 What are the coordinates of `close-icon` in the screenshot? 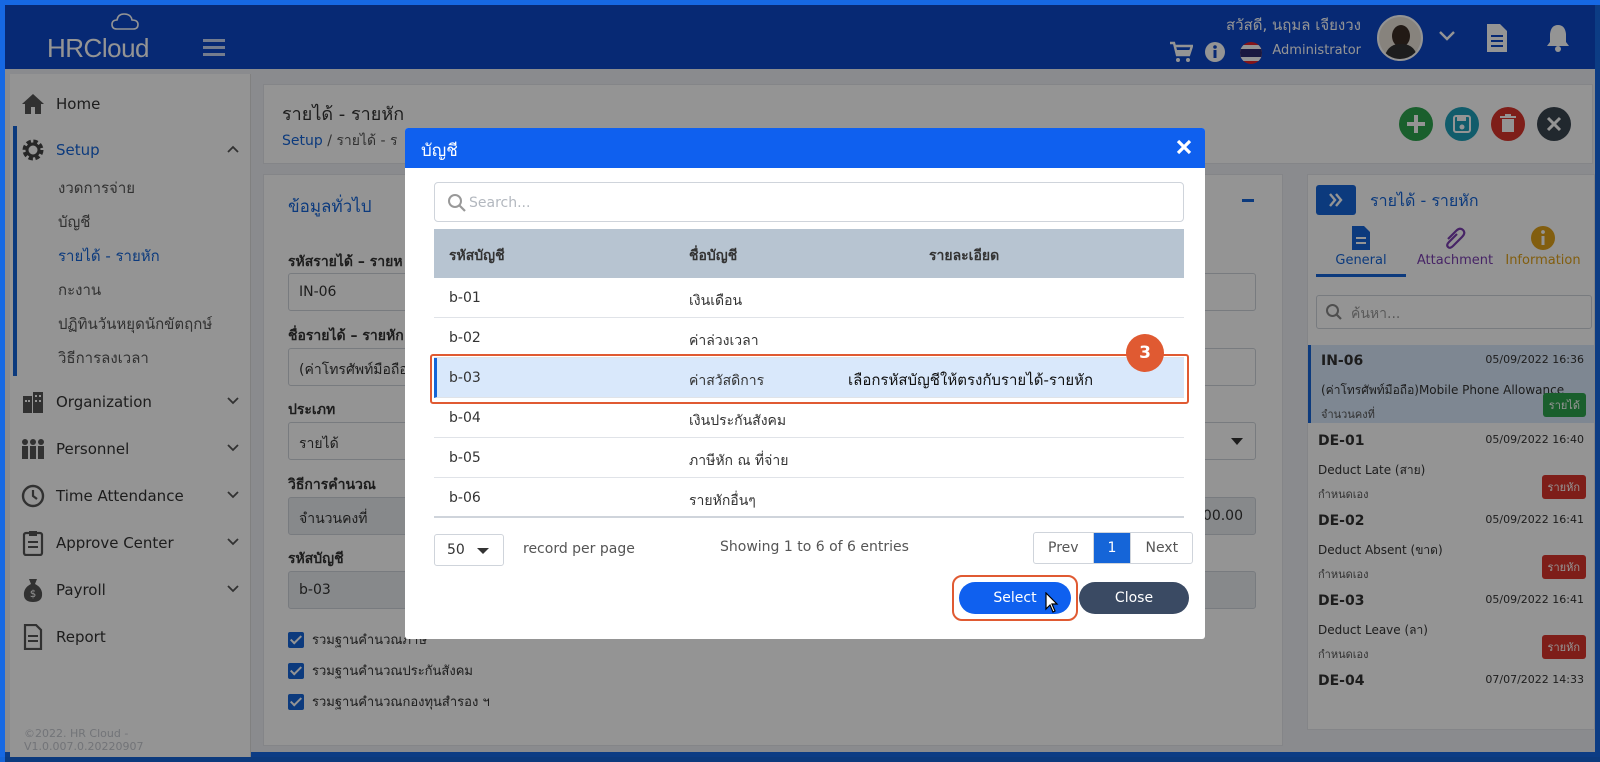 It's located at (1184, 147).